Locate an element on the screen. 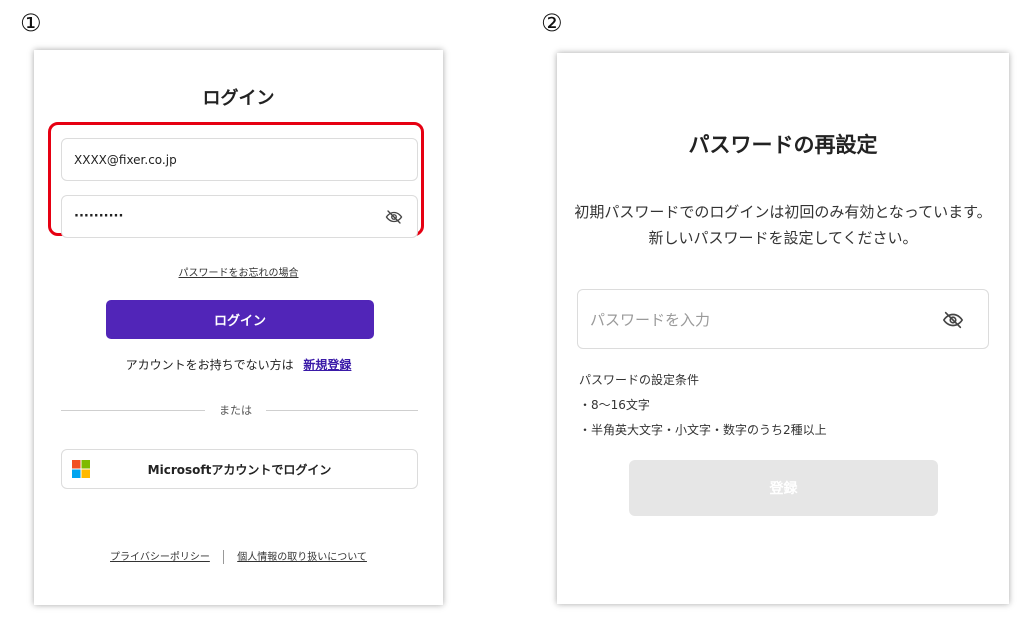  step-number-2: ② is located at coordinates (552, 23).